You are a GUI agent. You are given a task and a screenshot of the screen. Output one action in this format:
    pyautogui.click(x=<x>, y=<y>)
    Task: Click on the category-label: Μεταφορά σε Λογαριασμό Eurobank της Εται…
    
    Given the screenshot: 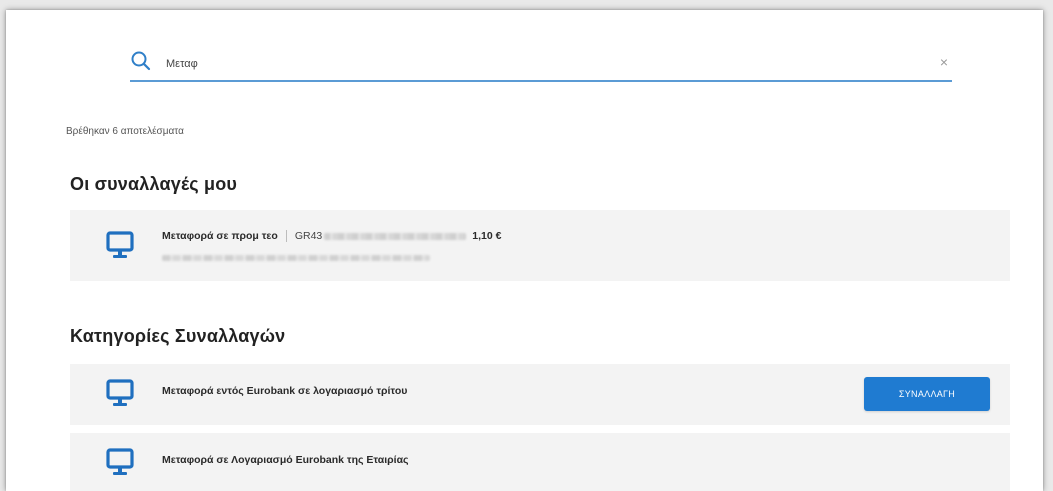 What is the action you would take?
    pyautogui.click(x=285, y=460)
    